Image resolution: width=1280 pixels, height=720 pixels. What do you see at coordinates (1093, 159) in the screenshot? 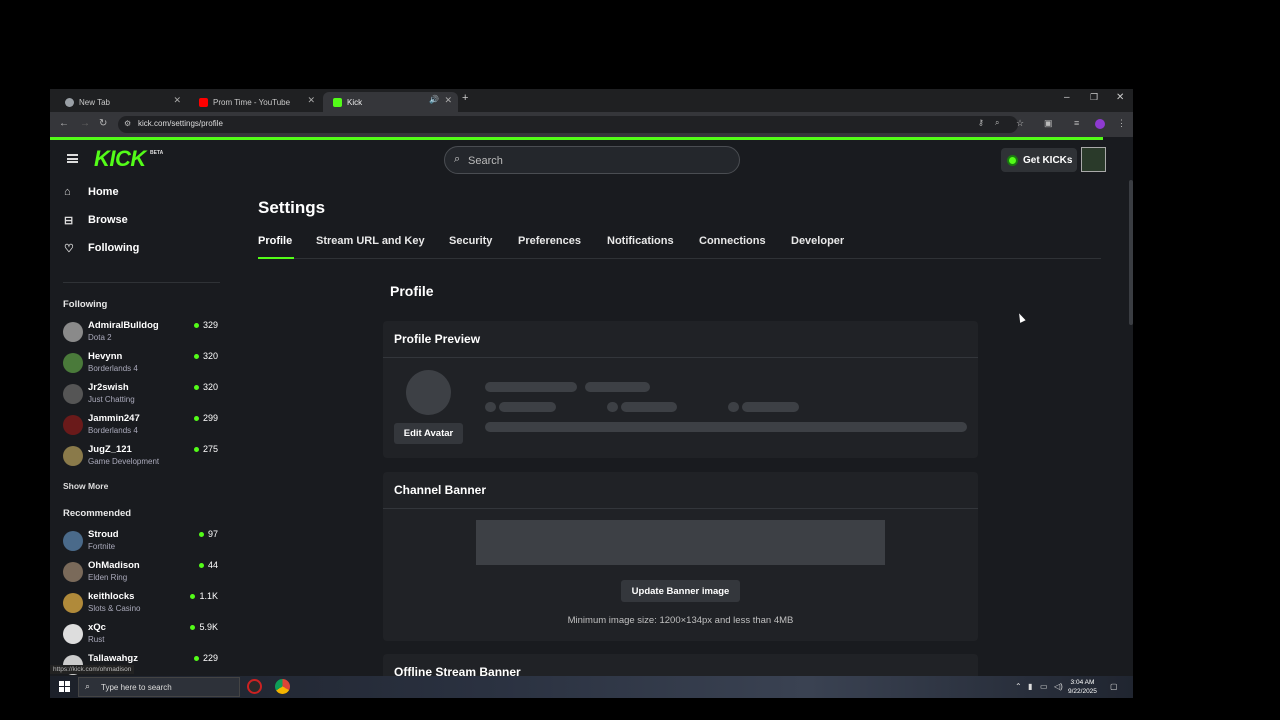
I see `user-avatar` at bounding box center [1093, 159].